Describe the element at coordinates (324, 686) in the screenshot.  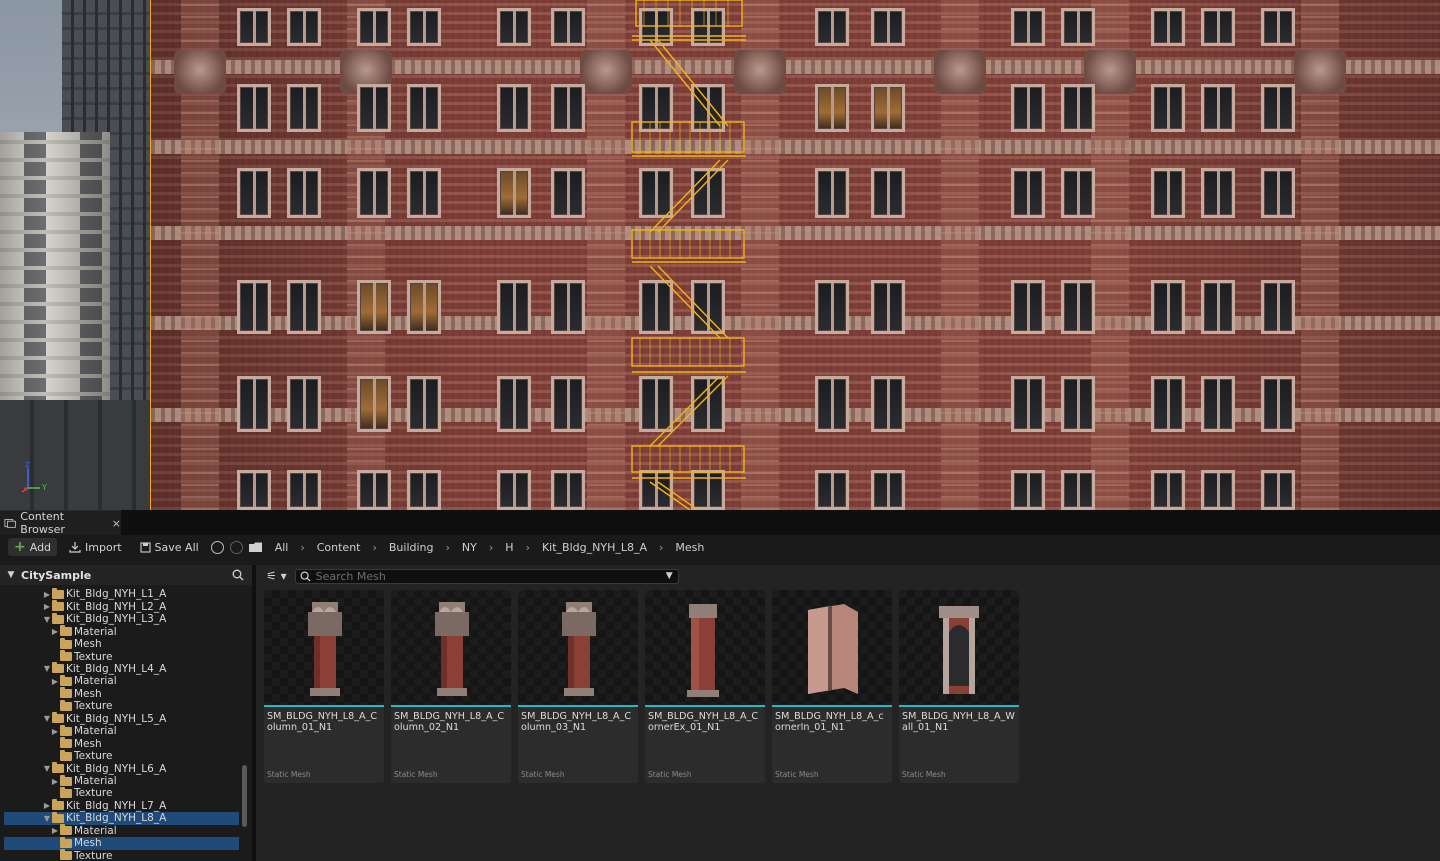
I see `asset-tile: SM_BLDG_NYH_L8_A_Column_01_N1 Static Mesh` at that location.